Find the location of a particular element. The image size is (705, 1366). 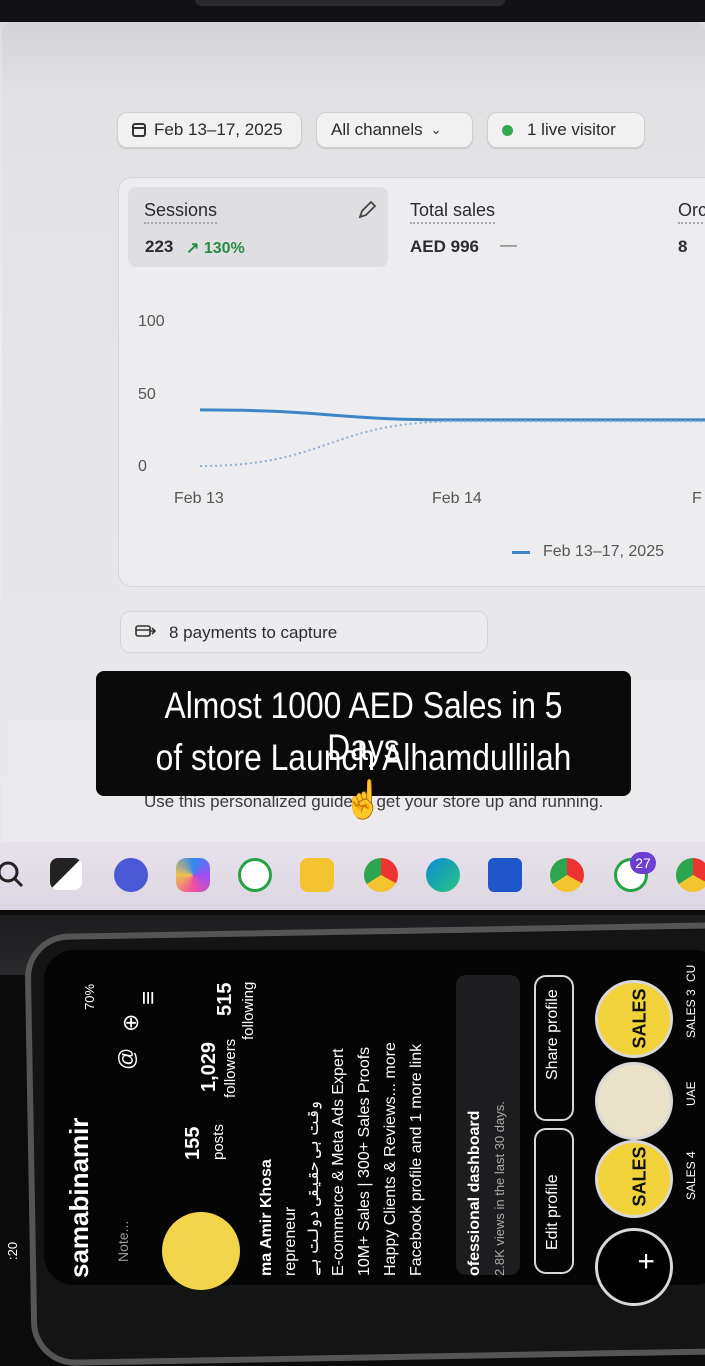

share-profile-label: Share profile is located at coordinates (552, 1034).